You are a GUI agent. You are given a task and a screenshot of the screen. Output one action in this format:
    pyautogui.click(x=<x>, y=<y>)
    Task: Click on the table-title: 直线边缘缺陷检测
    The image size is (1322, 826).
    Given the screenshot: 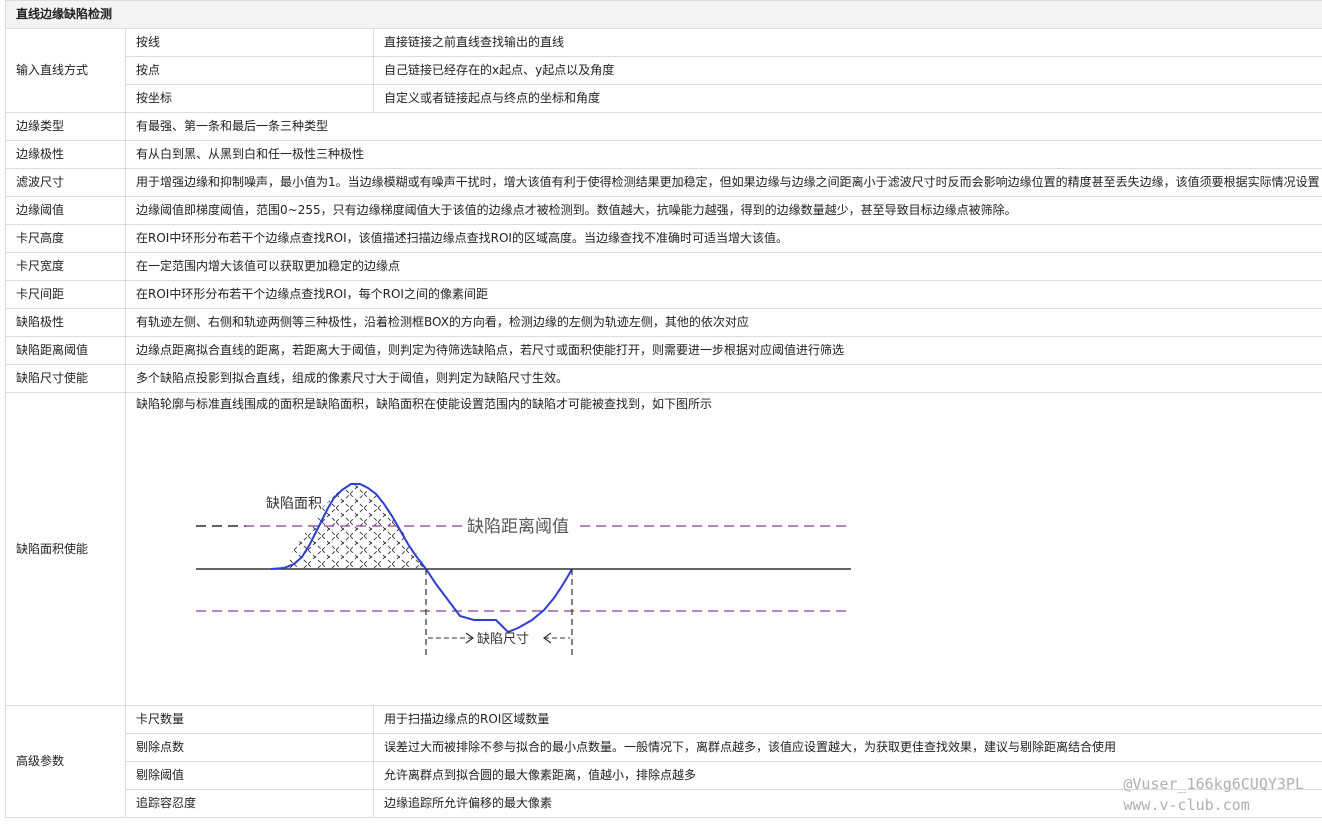 What is the action you would take?
    pyautogui.click(x=663, y=14)
    